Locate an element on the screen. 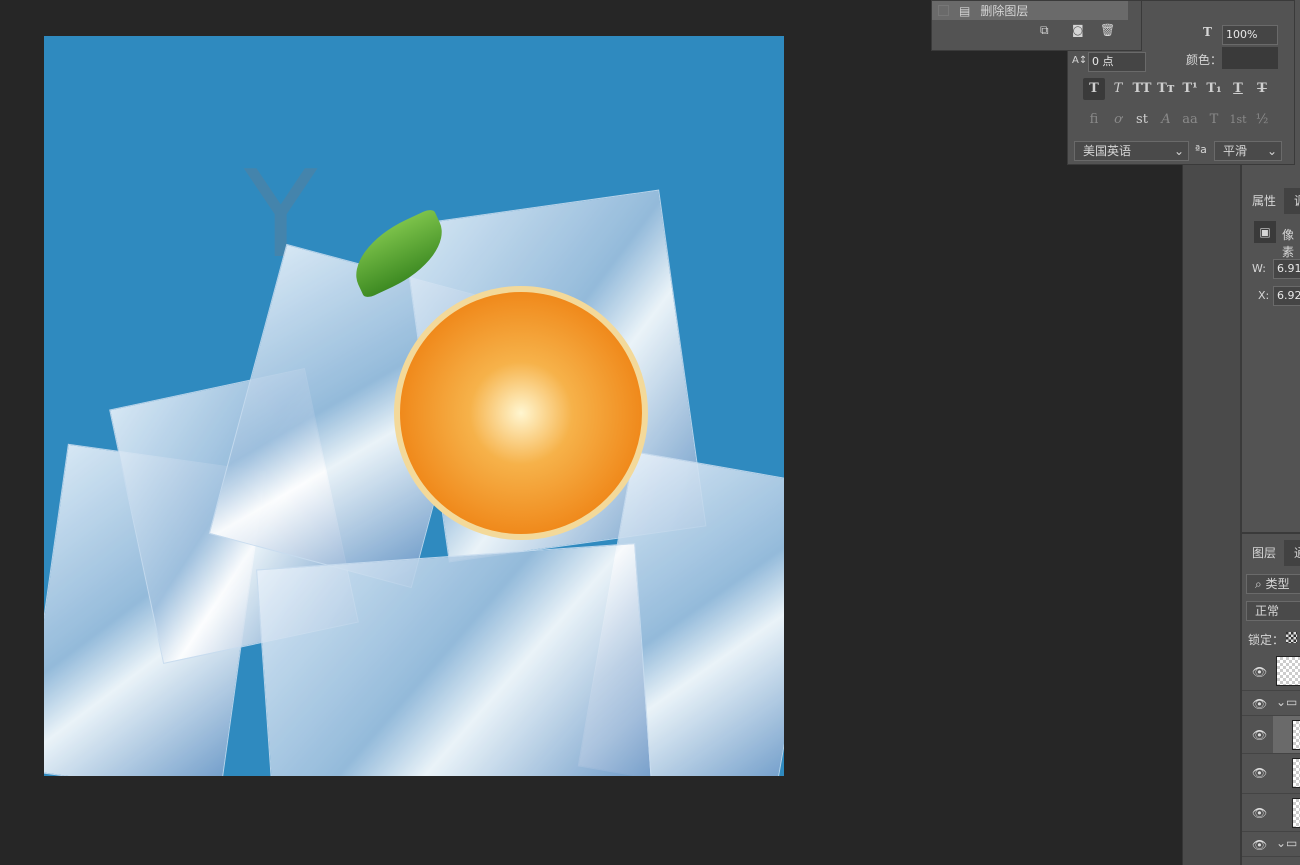  all-caps-button: TT is located at coordinates (1142, 89).